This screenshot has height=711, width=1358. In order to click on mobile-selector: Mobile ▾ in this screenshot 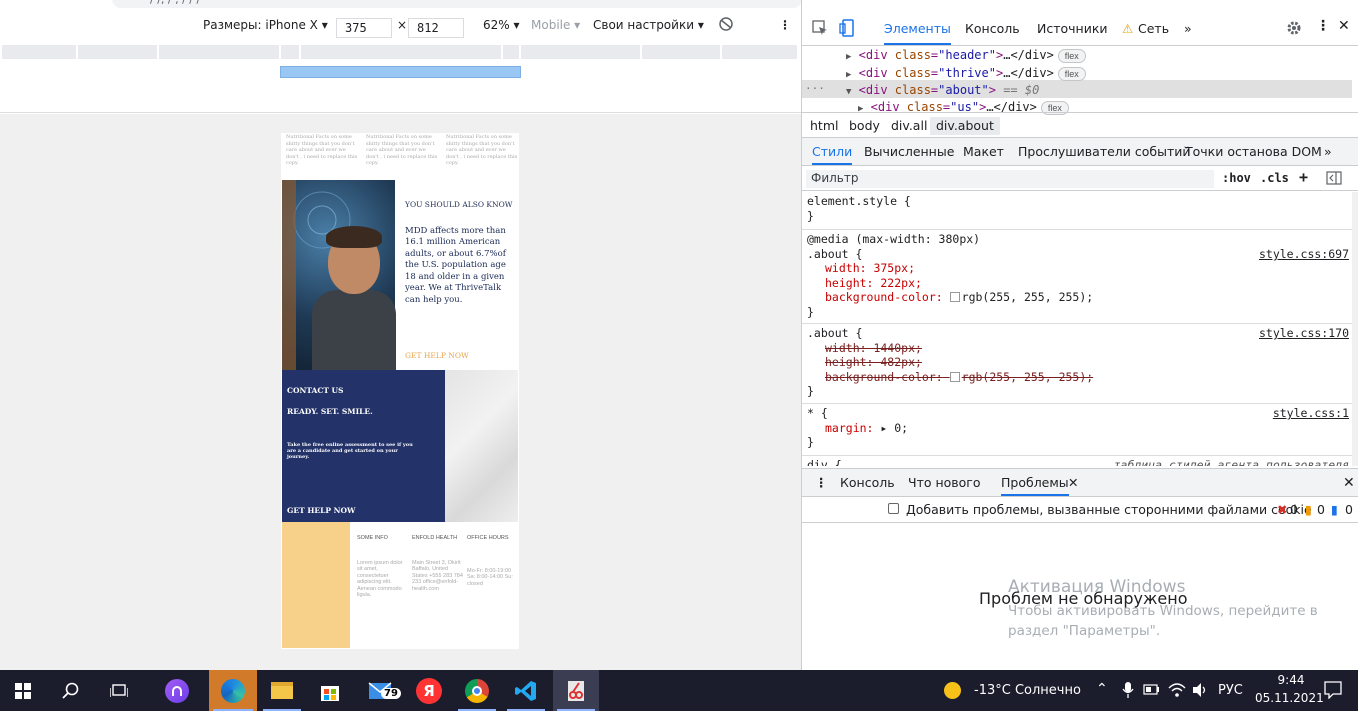, I will do `click(555, 25)`.